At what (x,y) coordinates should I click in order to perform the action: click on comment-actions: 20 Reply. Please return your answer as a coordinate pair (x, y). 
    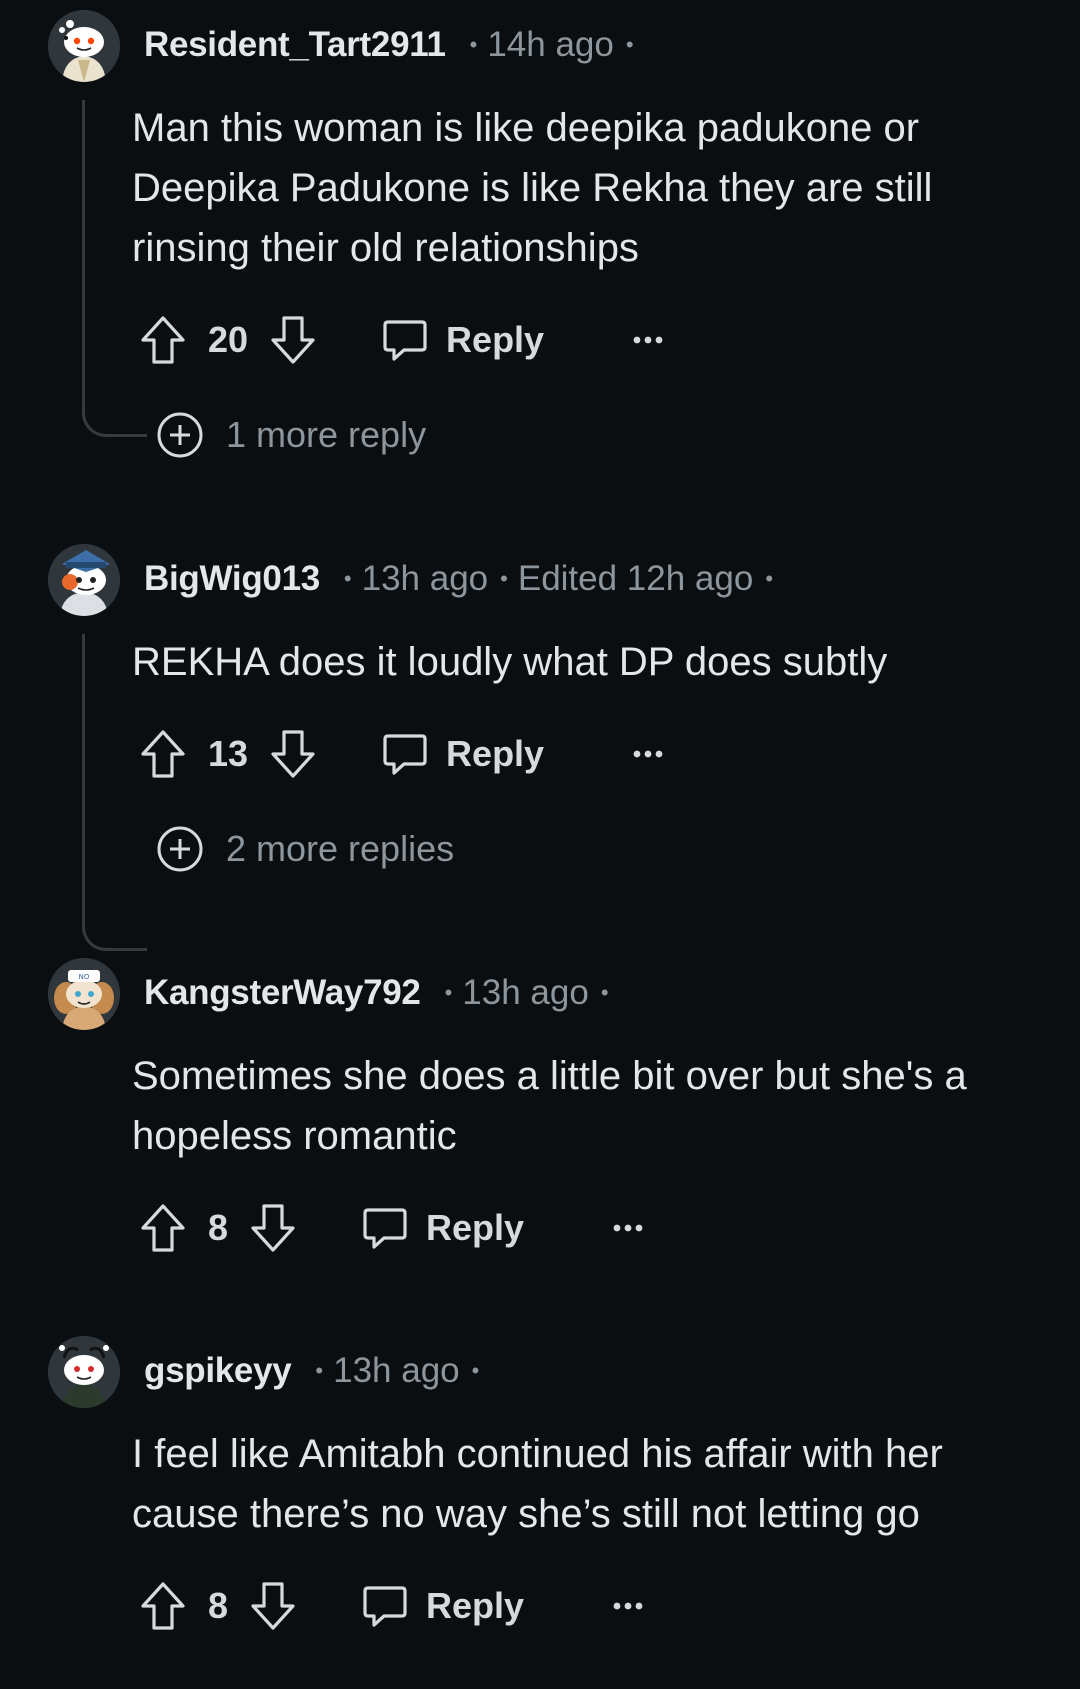
    Looking at the image, I should click on (402, 340).